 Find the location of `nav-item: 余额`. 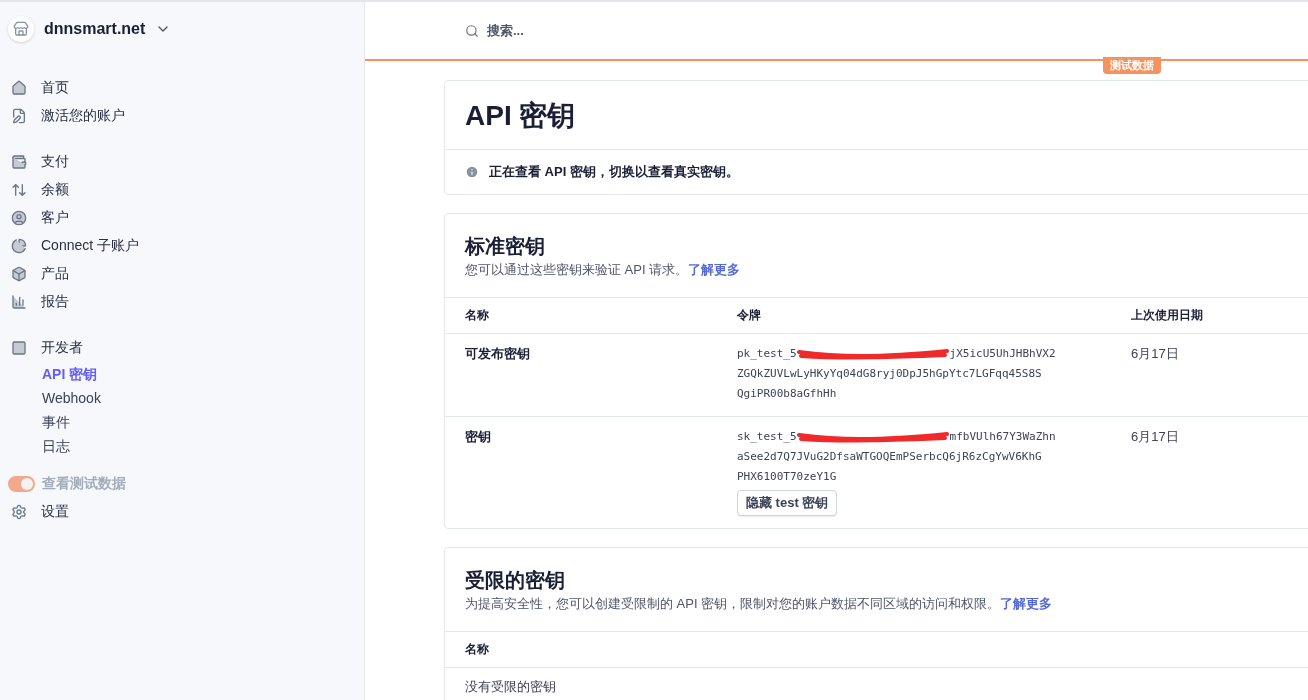

nav-item: 余额 is located at coordinates (55, 190).